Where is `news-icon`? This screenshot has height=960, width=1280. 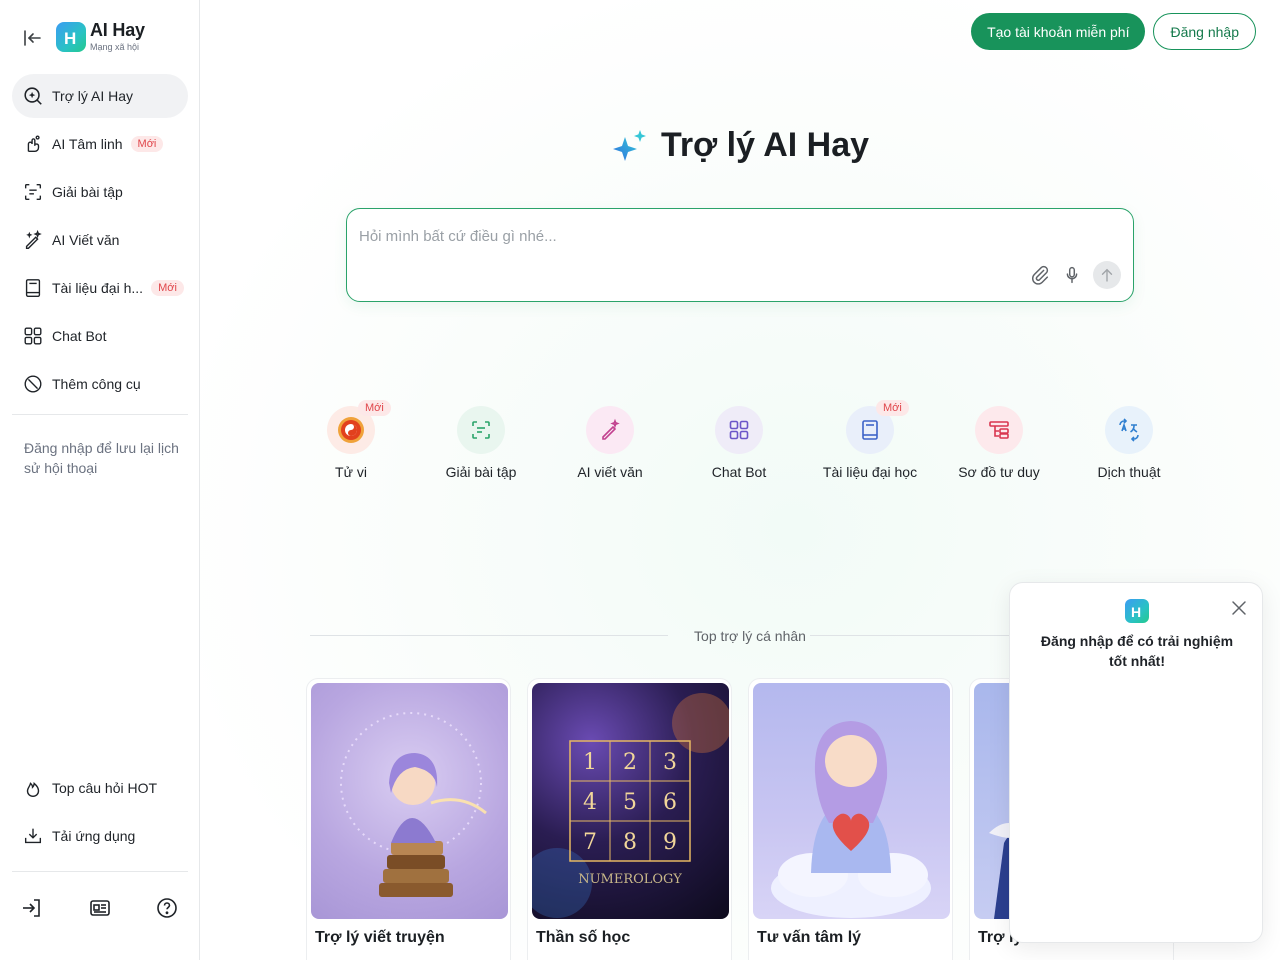
news-icon is located at coordinates (100, 908).